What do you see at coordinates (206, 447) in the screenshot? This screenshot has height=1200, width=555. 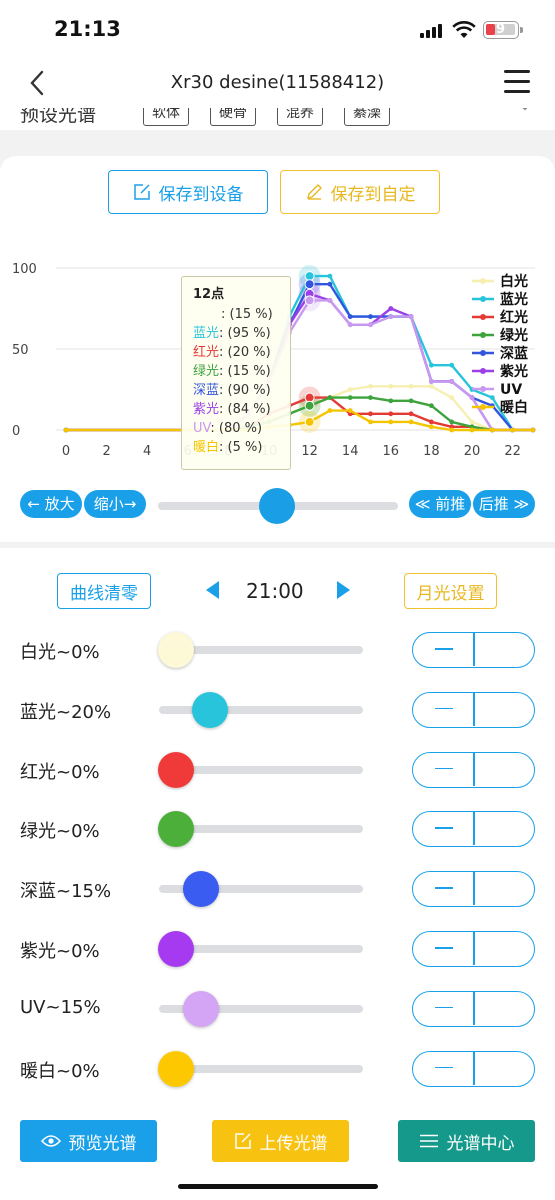 I see `tooltip-series-name: 暖白` at bounding box center [206, 447].